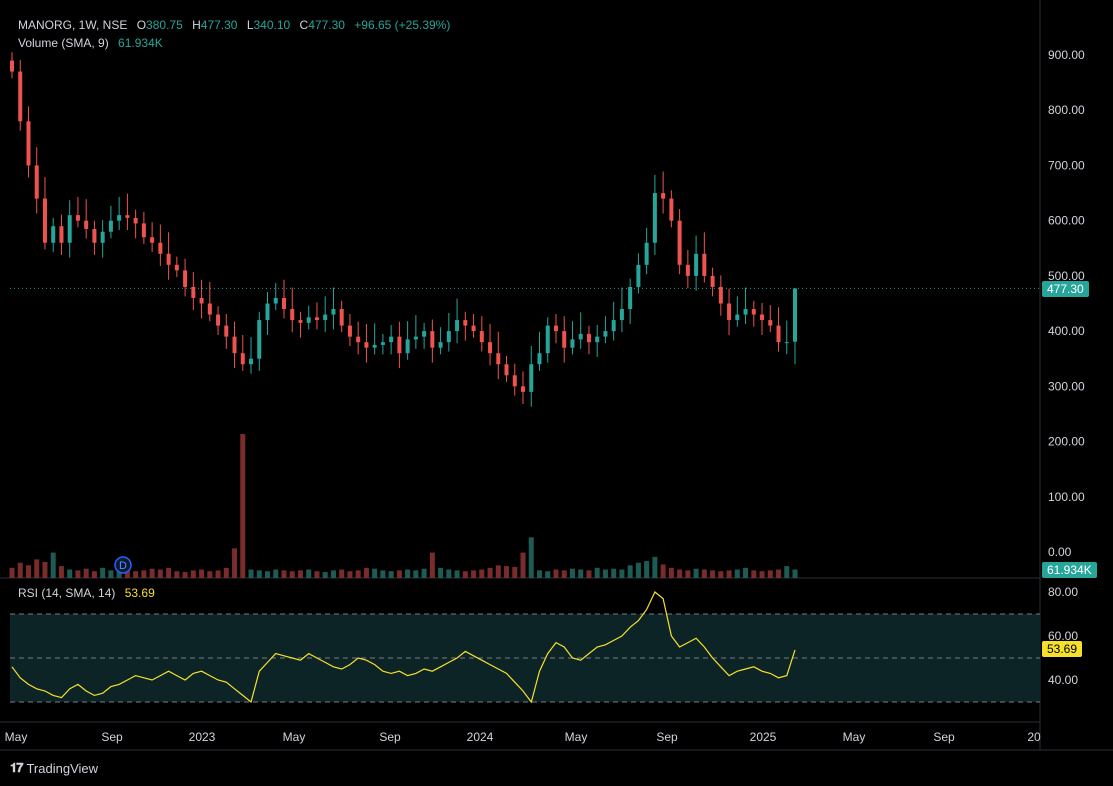 The width and height of the screenshot is (1113, 786). Describe the element at coordinates (63, 43) in the screenshot. I see `volume-label: Volume (SMA, 9)` at that location.